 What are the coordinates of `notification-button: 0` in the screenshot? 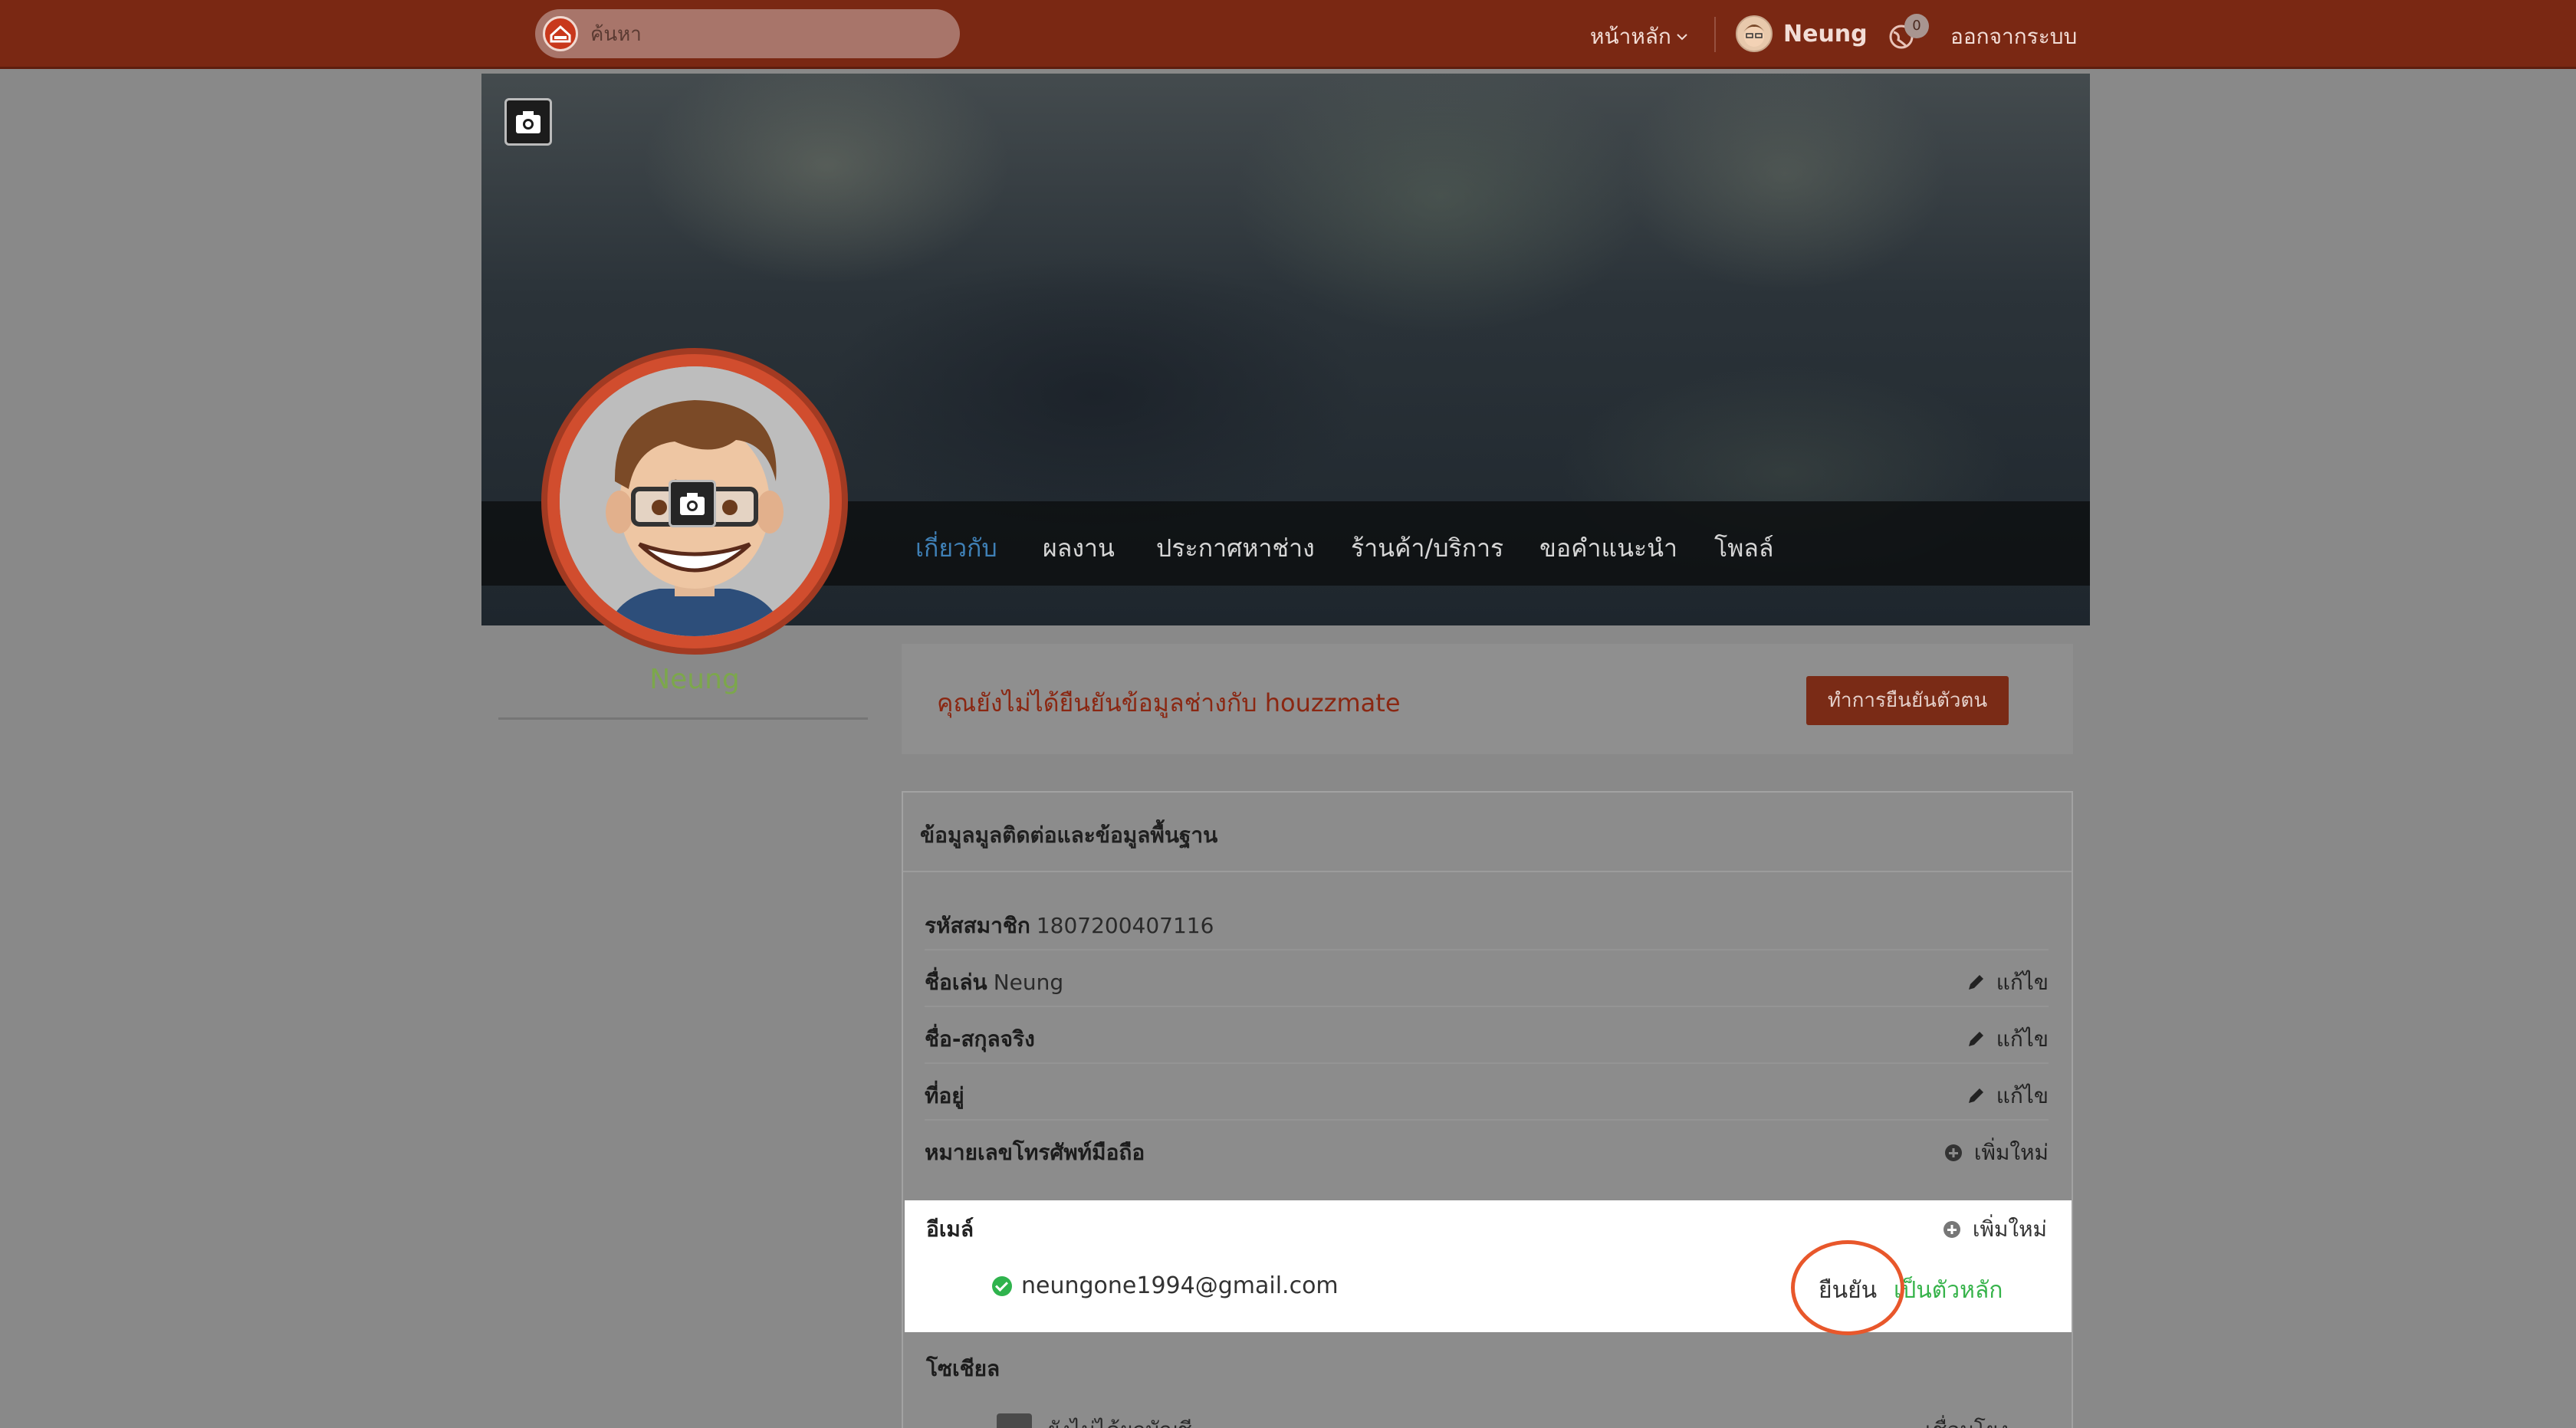 It's located at (1909, 33).